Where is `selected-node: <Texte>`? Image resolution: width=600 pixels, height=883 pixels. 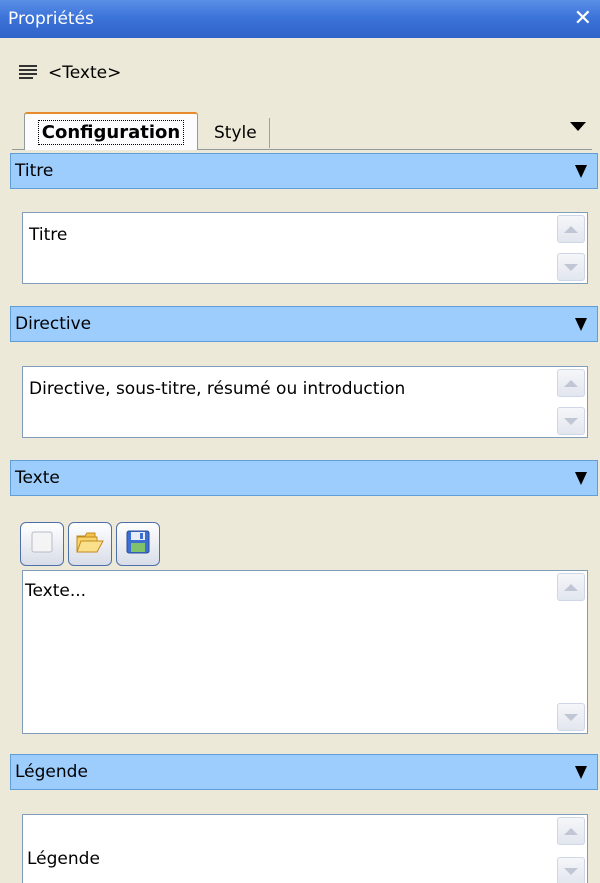
selected-node: <Texte> is located at coordinates (69, 73).